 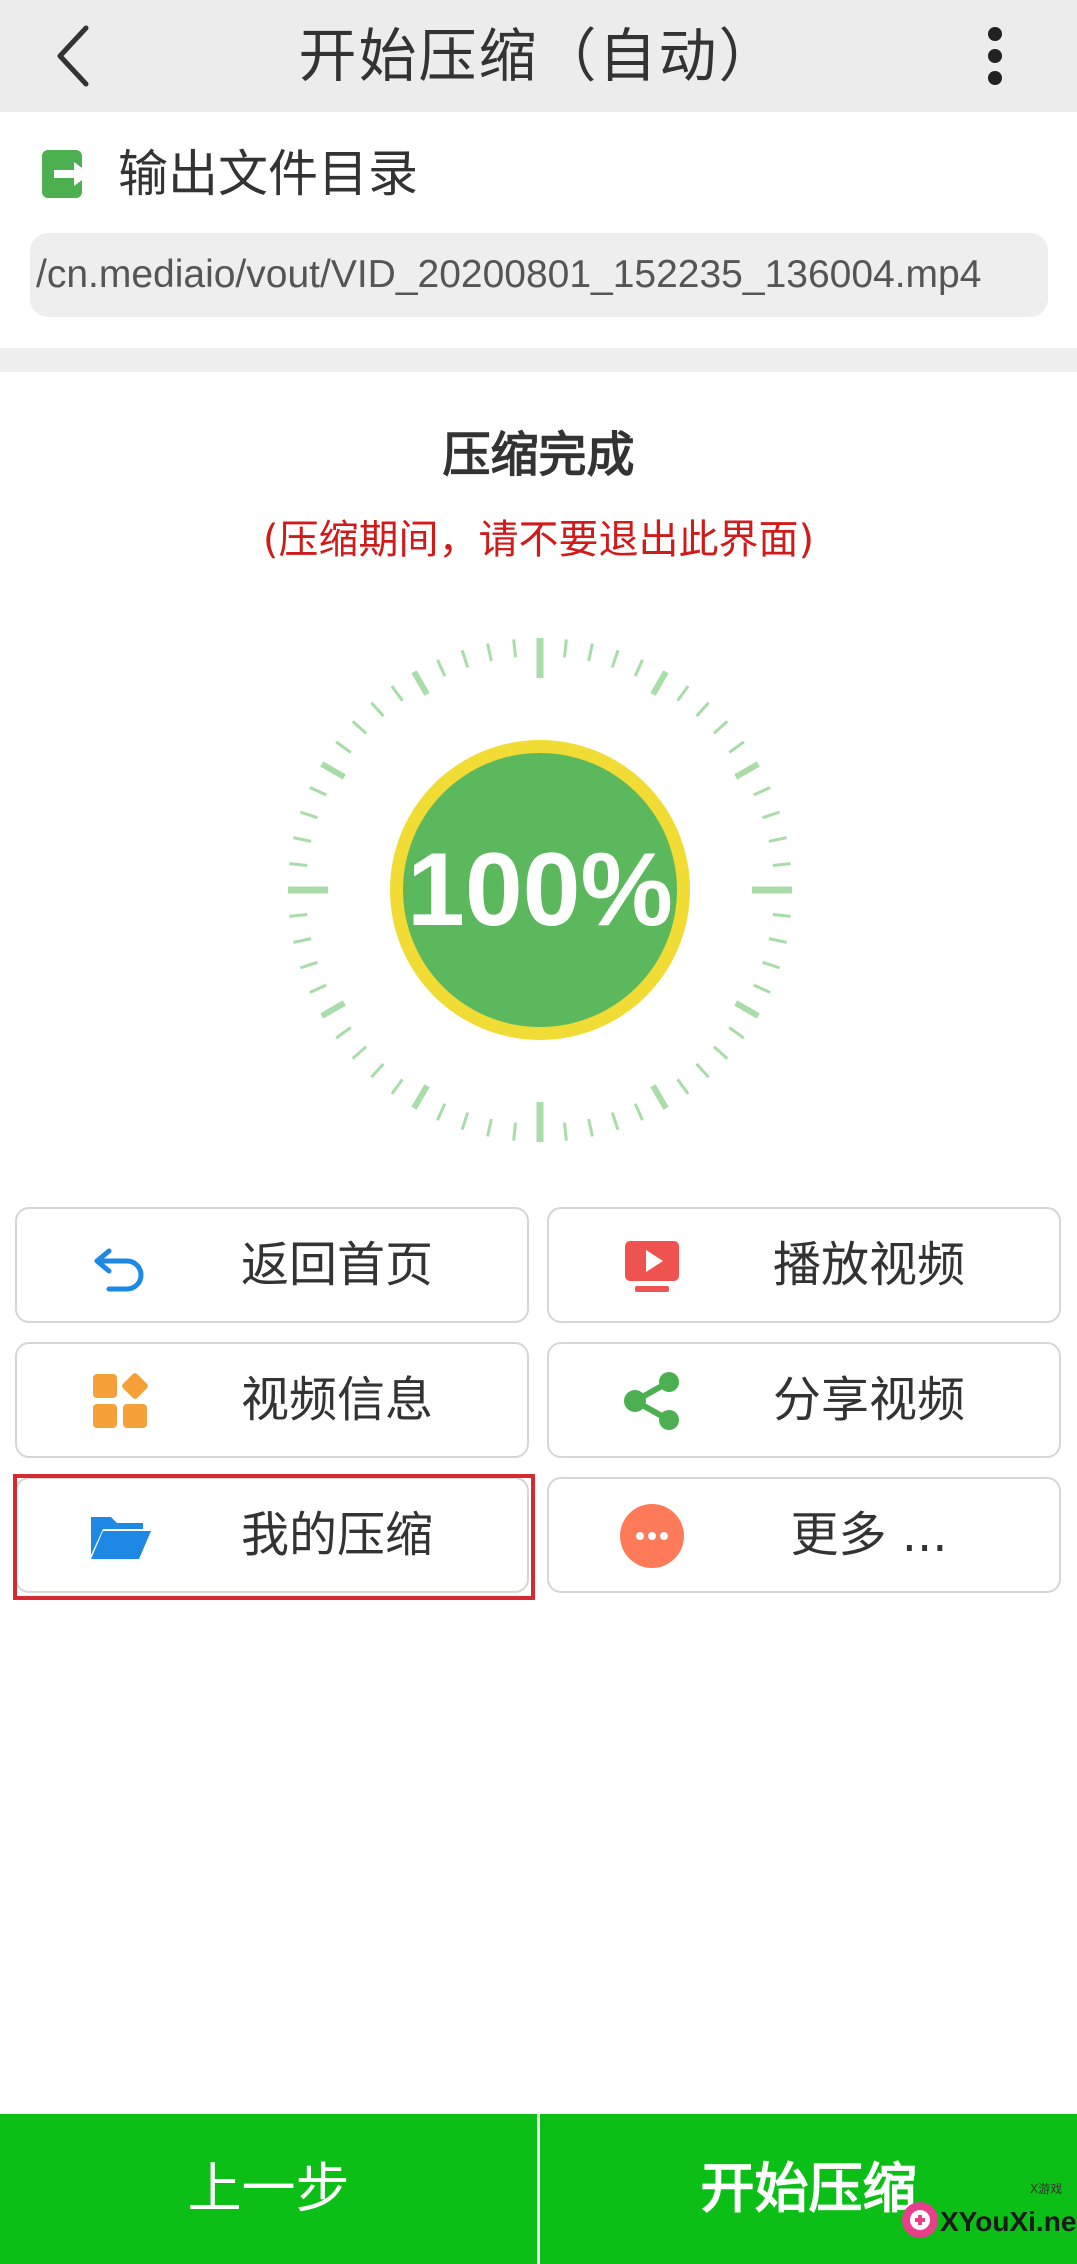 I want to click on play-video-label: 播放视频, so click(x=868, y=1265).